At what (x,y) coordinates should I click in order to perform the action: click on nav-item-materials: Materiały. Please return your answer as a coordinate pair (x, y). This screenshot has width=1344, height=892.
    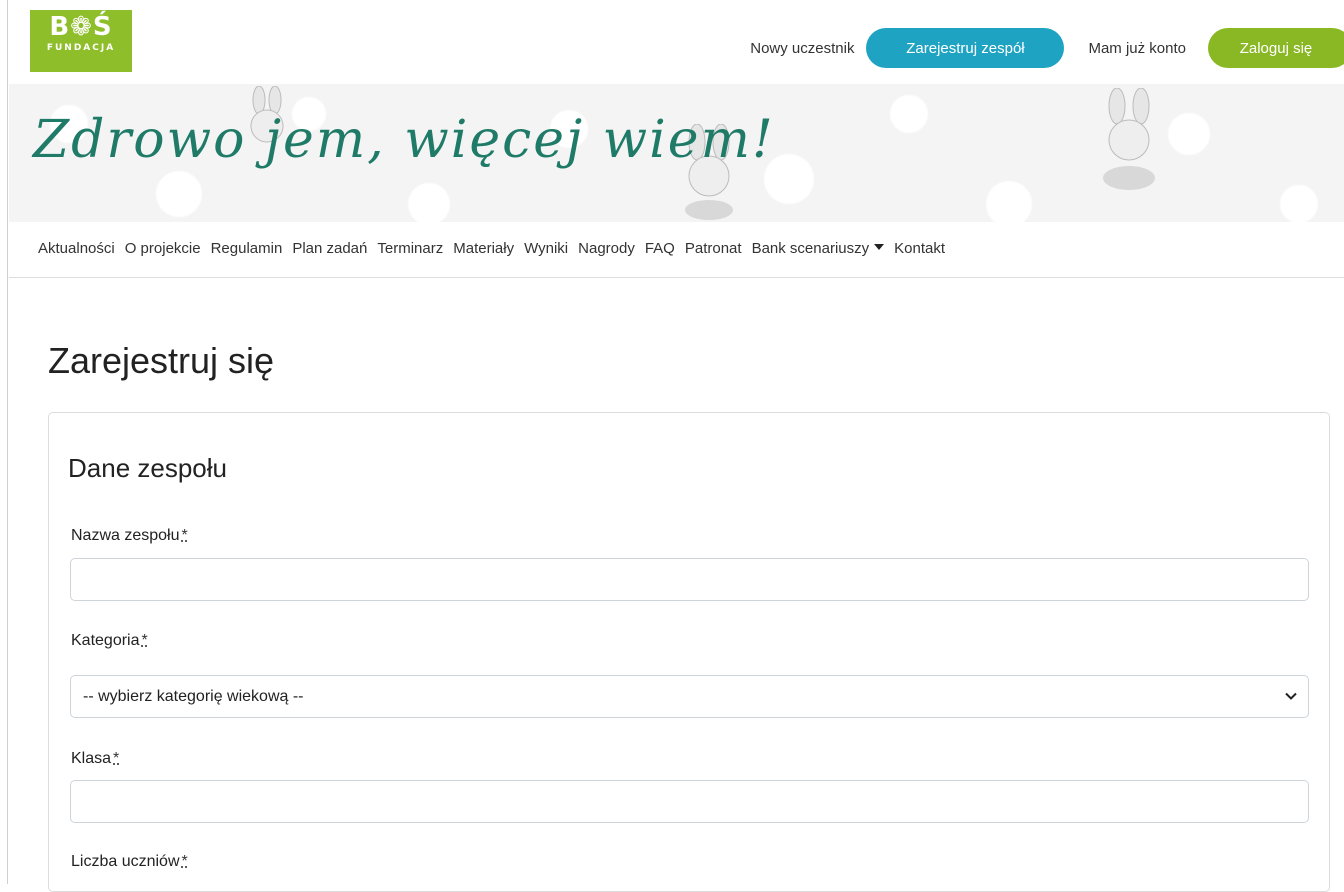
    Looking at the image, I should click on (483, 248).